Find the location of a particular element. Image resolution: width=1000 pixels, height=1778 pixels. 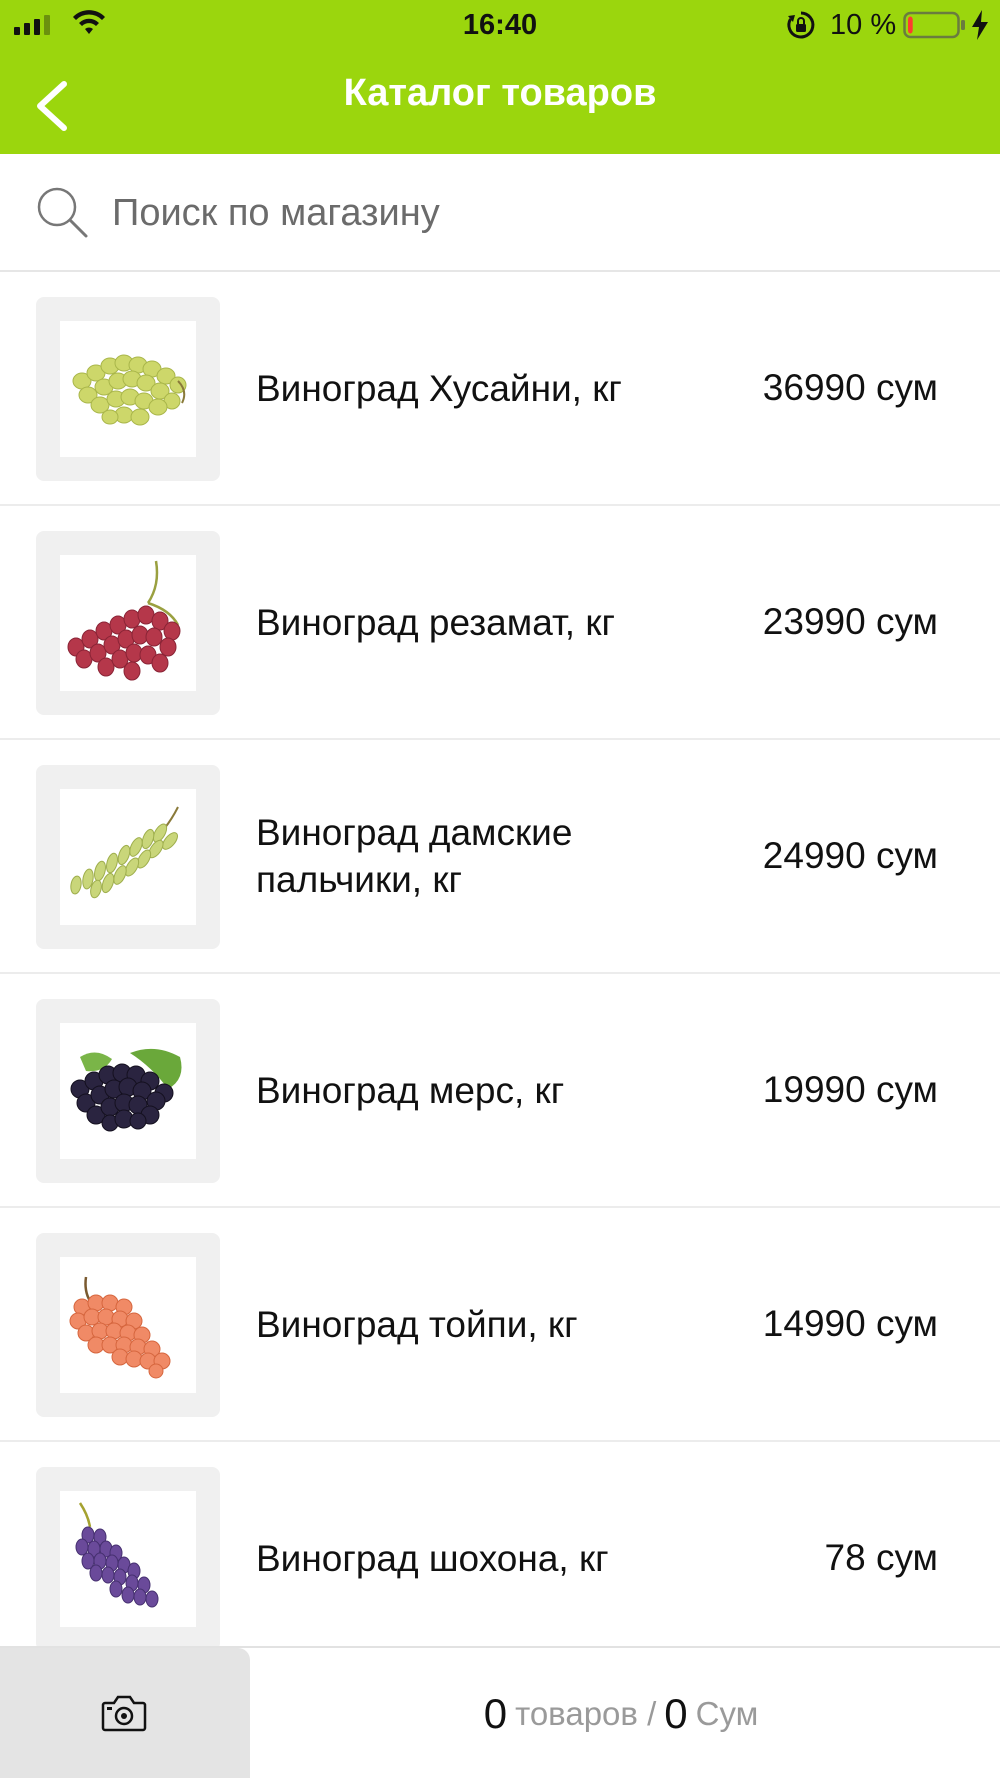

cart-sum-label: Сум is located at coordinates (727, 1713).